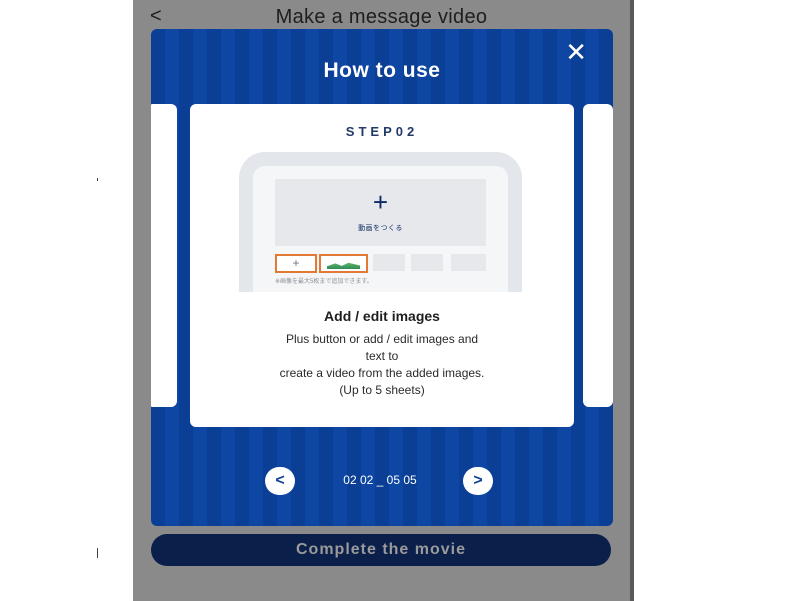 The image size is (808, 601). I want to click on mockup-create-area: + 動画をつくる, so click(380, 212).